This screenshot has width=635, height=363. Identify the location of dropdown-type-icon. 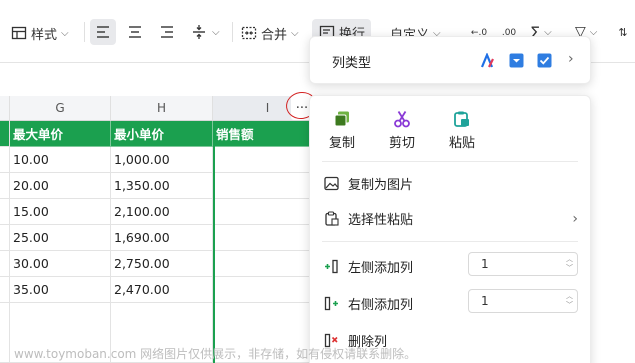
(516, 60).